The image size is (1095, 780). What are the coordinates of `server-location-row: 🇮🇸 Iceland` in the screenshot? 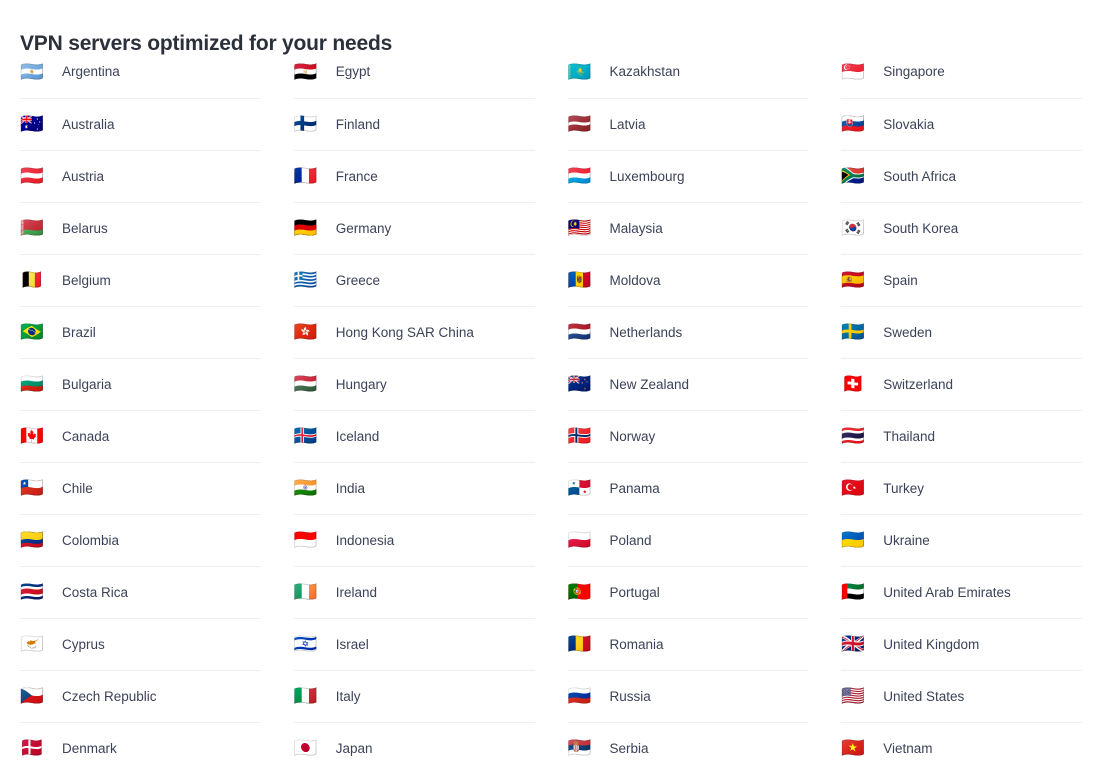 It's located at (414, 436).